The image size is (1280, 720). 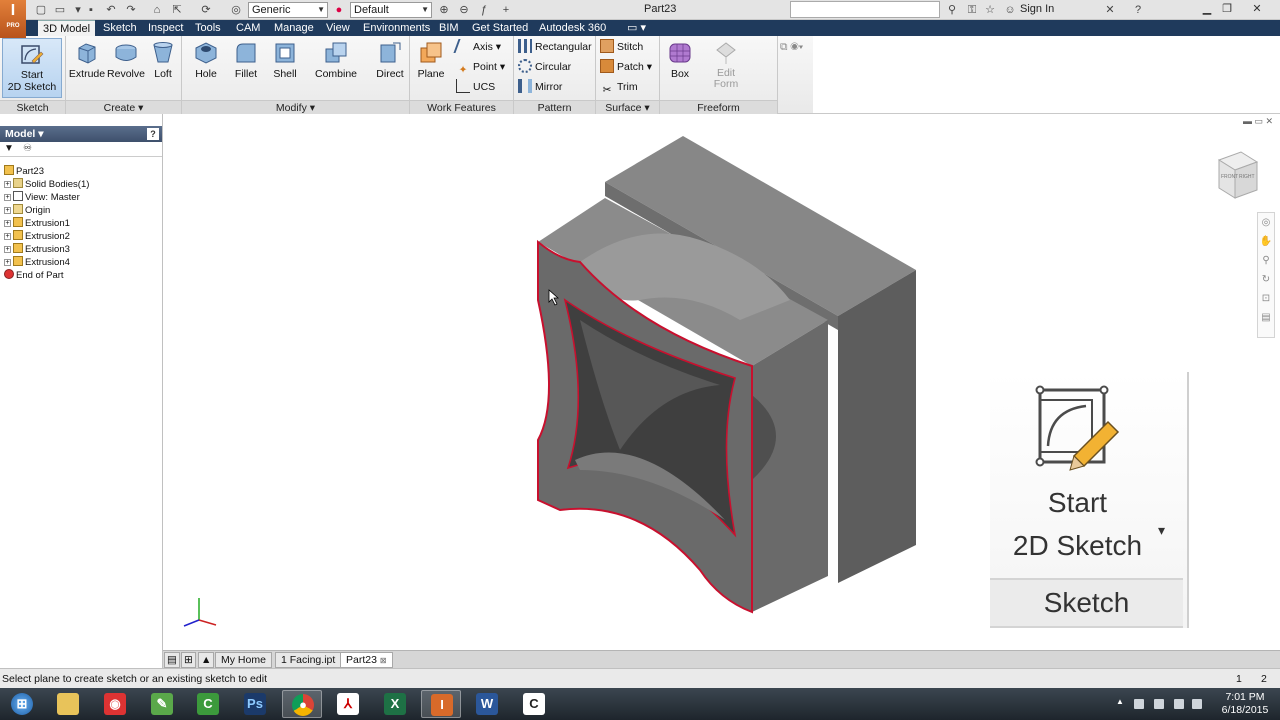 I want to click on close-icon: ✕, so click(x=1257, y=9).